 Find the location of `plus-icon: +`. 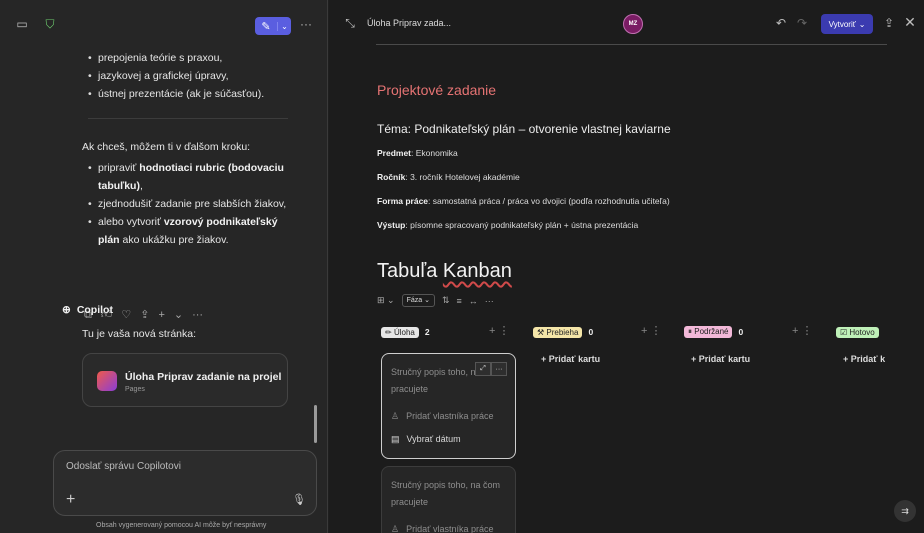

plus-icon: + is located at coordinates (161, 315).